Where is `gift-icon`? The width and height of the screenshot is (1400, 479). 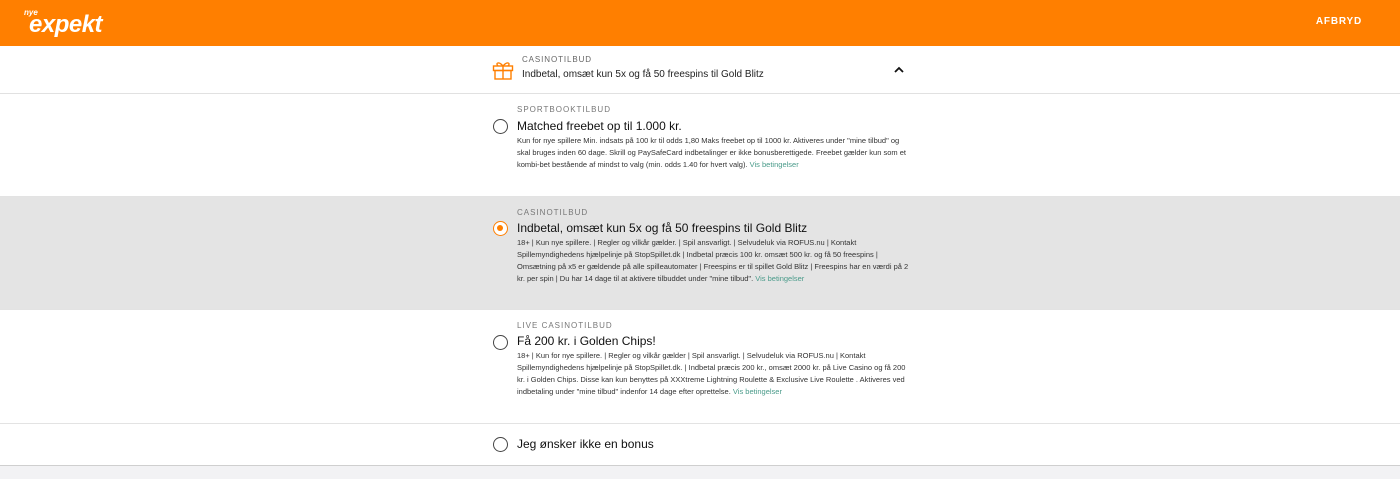 gift-icon is located at coordinates (503, 71).